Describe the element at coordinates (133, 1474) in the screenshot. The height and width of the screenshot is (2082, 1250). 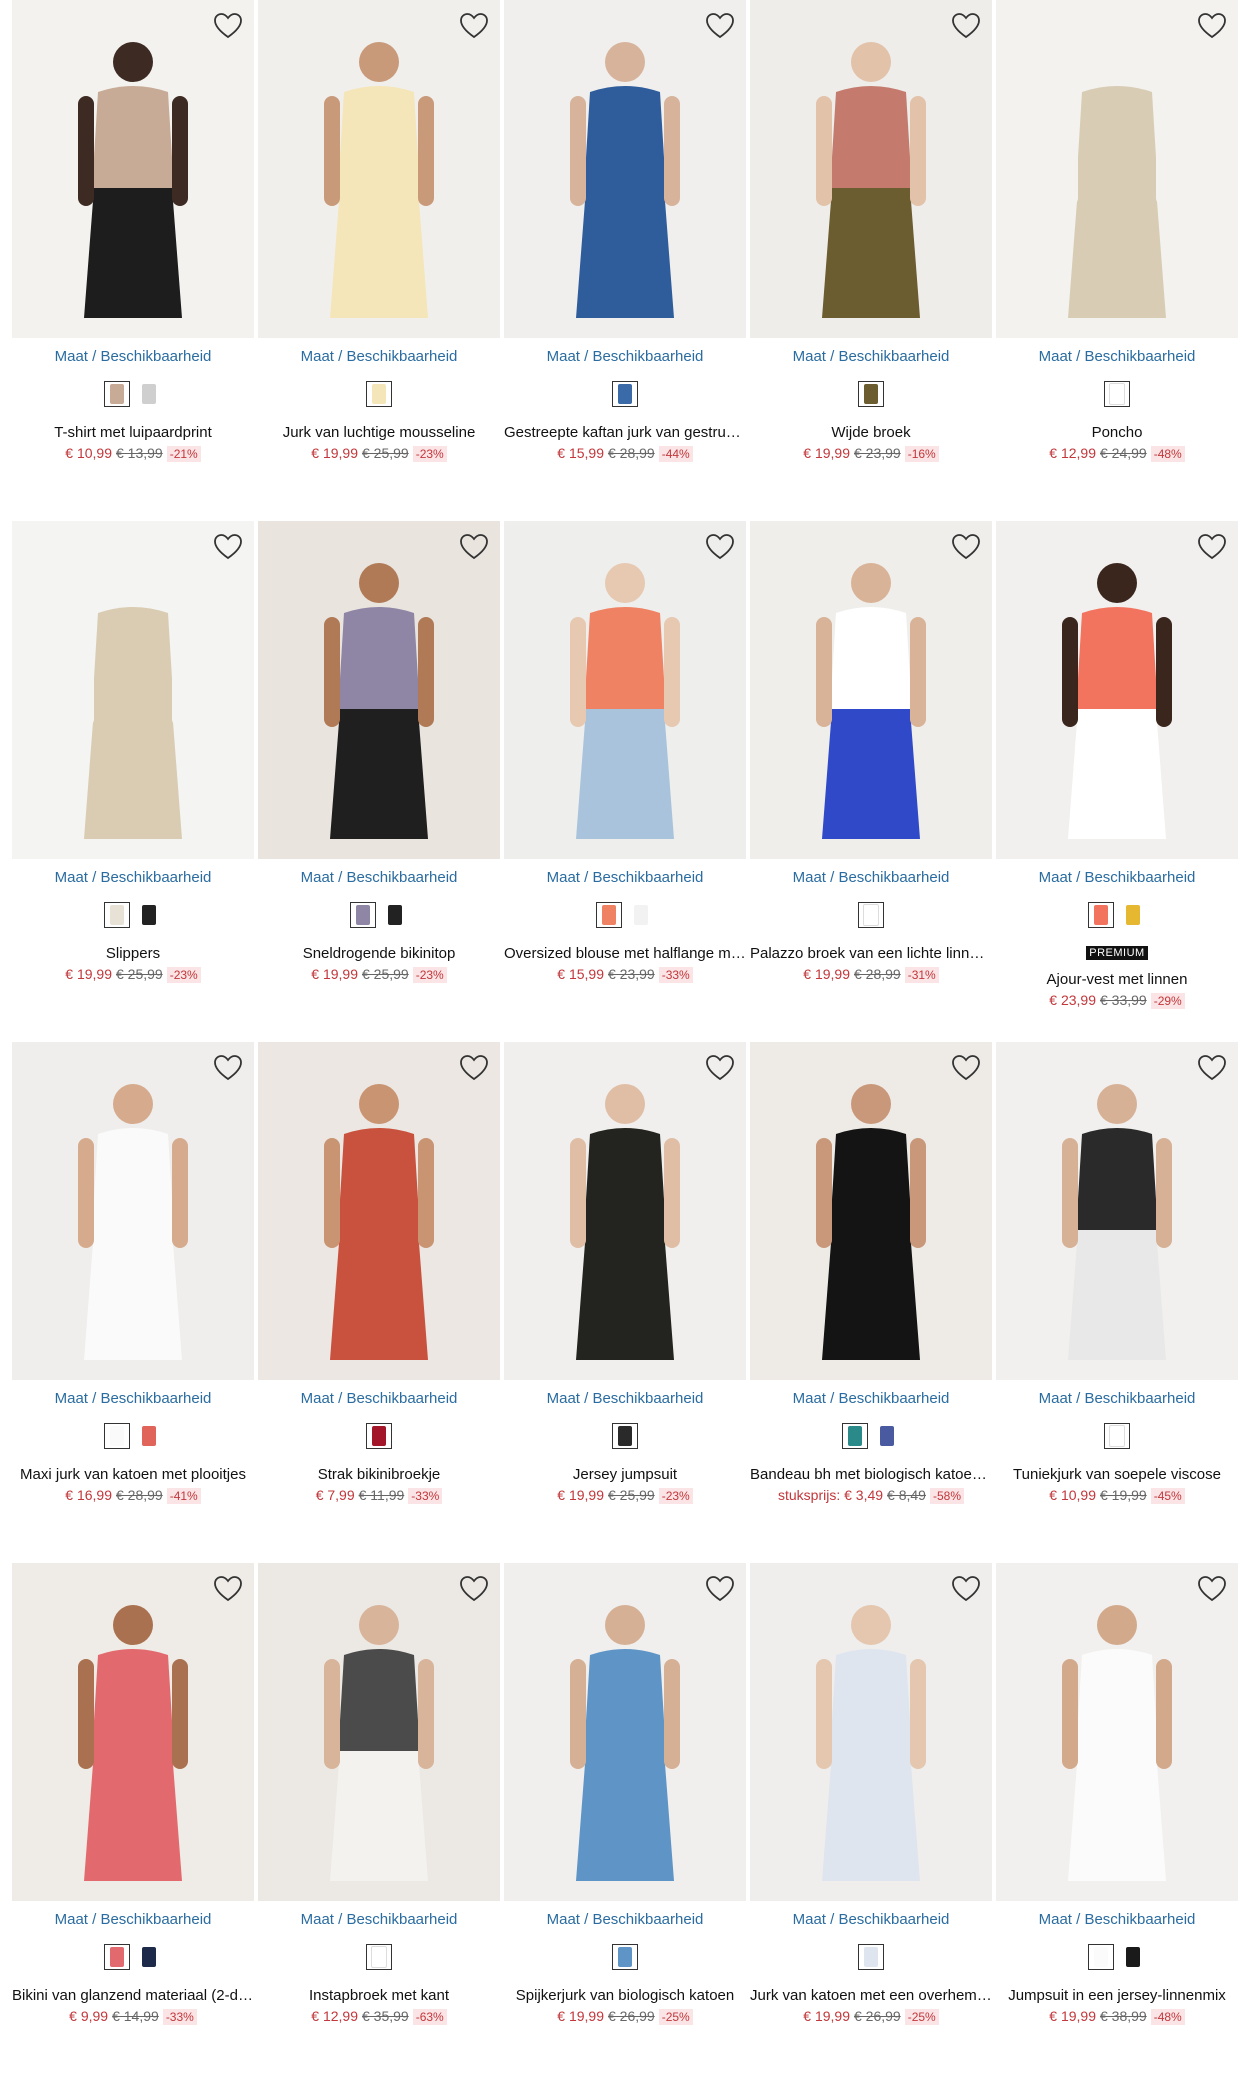
I see `product-name: Maxi jurk van katoen met plooitjes` at that location.